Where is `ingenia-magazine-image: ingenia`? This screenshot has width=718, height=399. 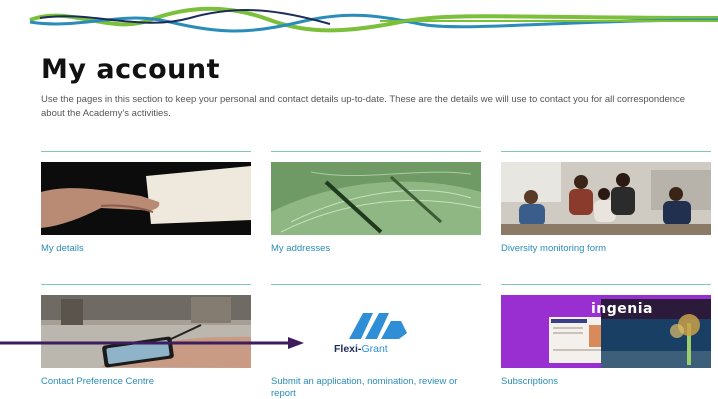
ingenia-magazine-image: ingenia is located at coordinates (606, 331).